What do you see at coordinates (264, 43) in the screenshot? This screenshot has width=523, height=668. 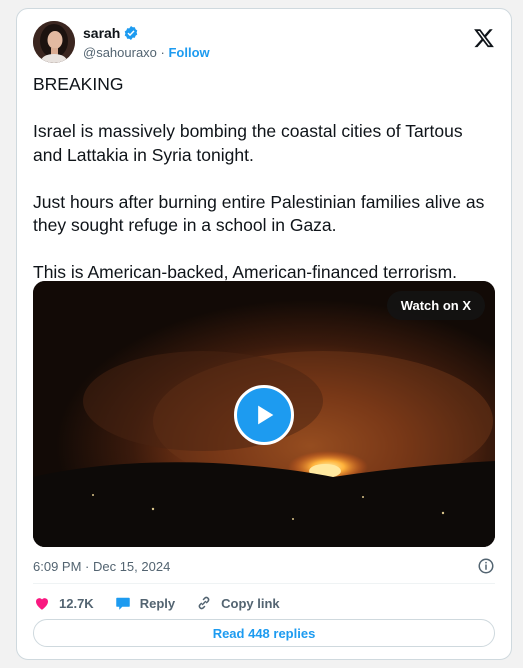 I see `post-header: sarah @sahouraxo · Follow` at bounding box center [264, 43].